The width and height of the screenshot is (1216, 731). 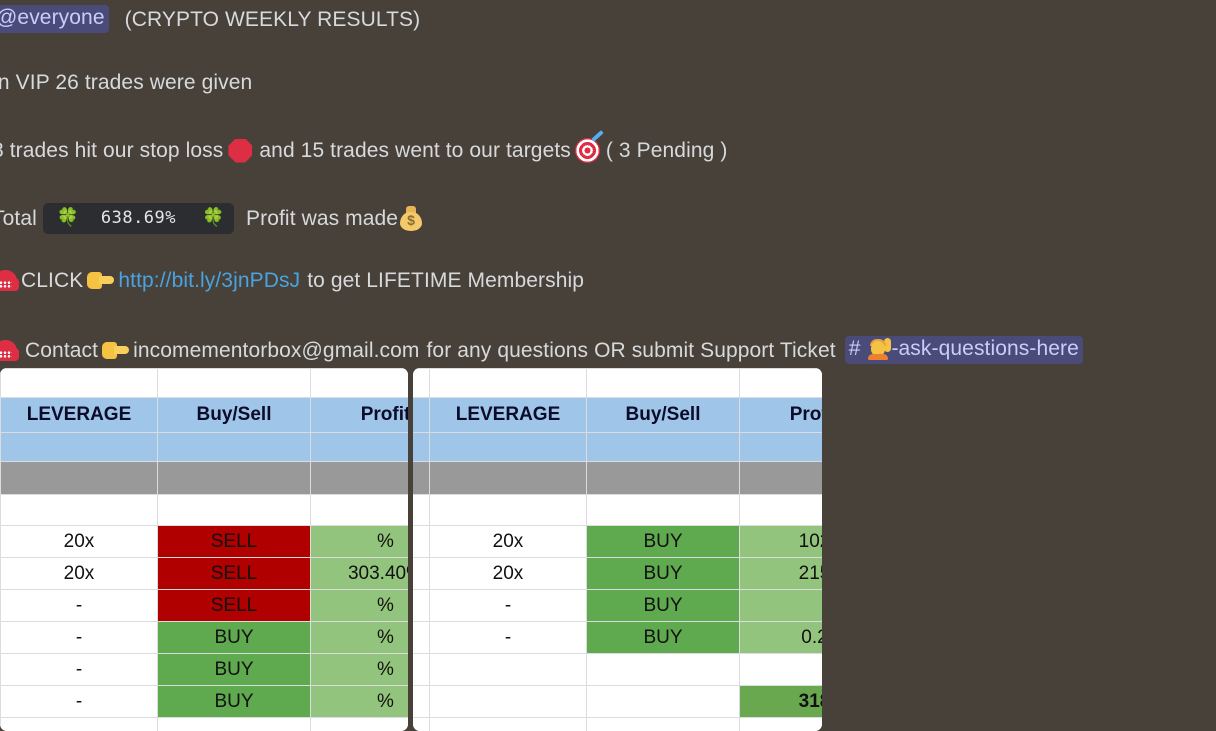 I want to click on message-line-vip: In VIP 26 trades were given, so click(x=126, y=82).